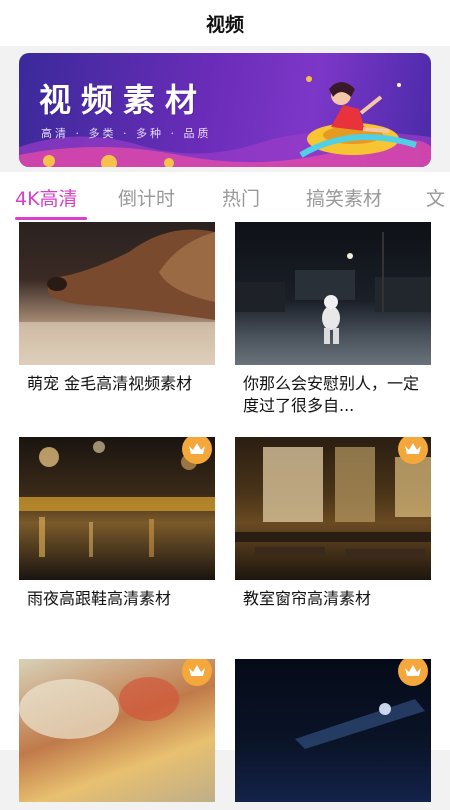 Image resolution: width=450 pixels, height=810 pixels. I want to click on banner-girl-on-float-illustration, so click(358, 117).